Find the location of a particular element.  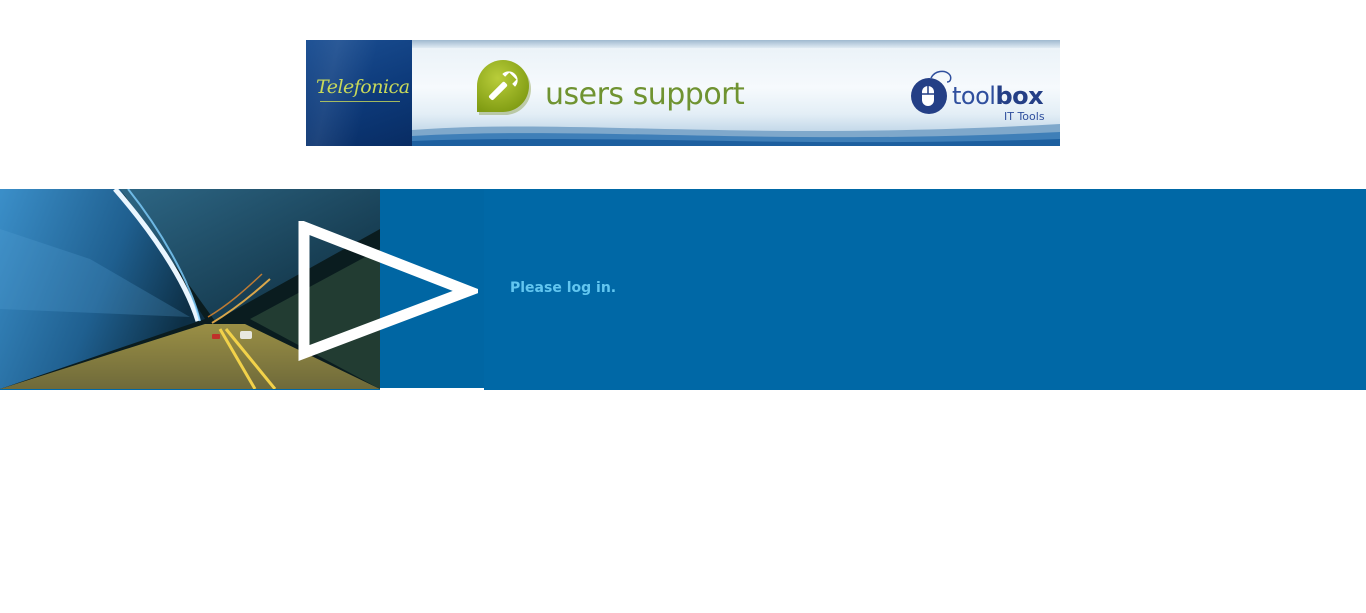

brand-logo: Telefonica is located at coordinates (359, 93).